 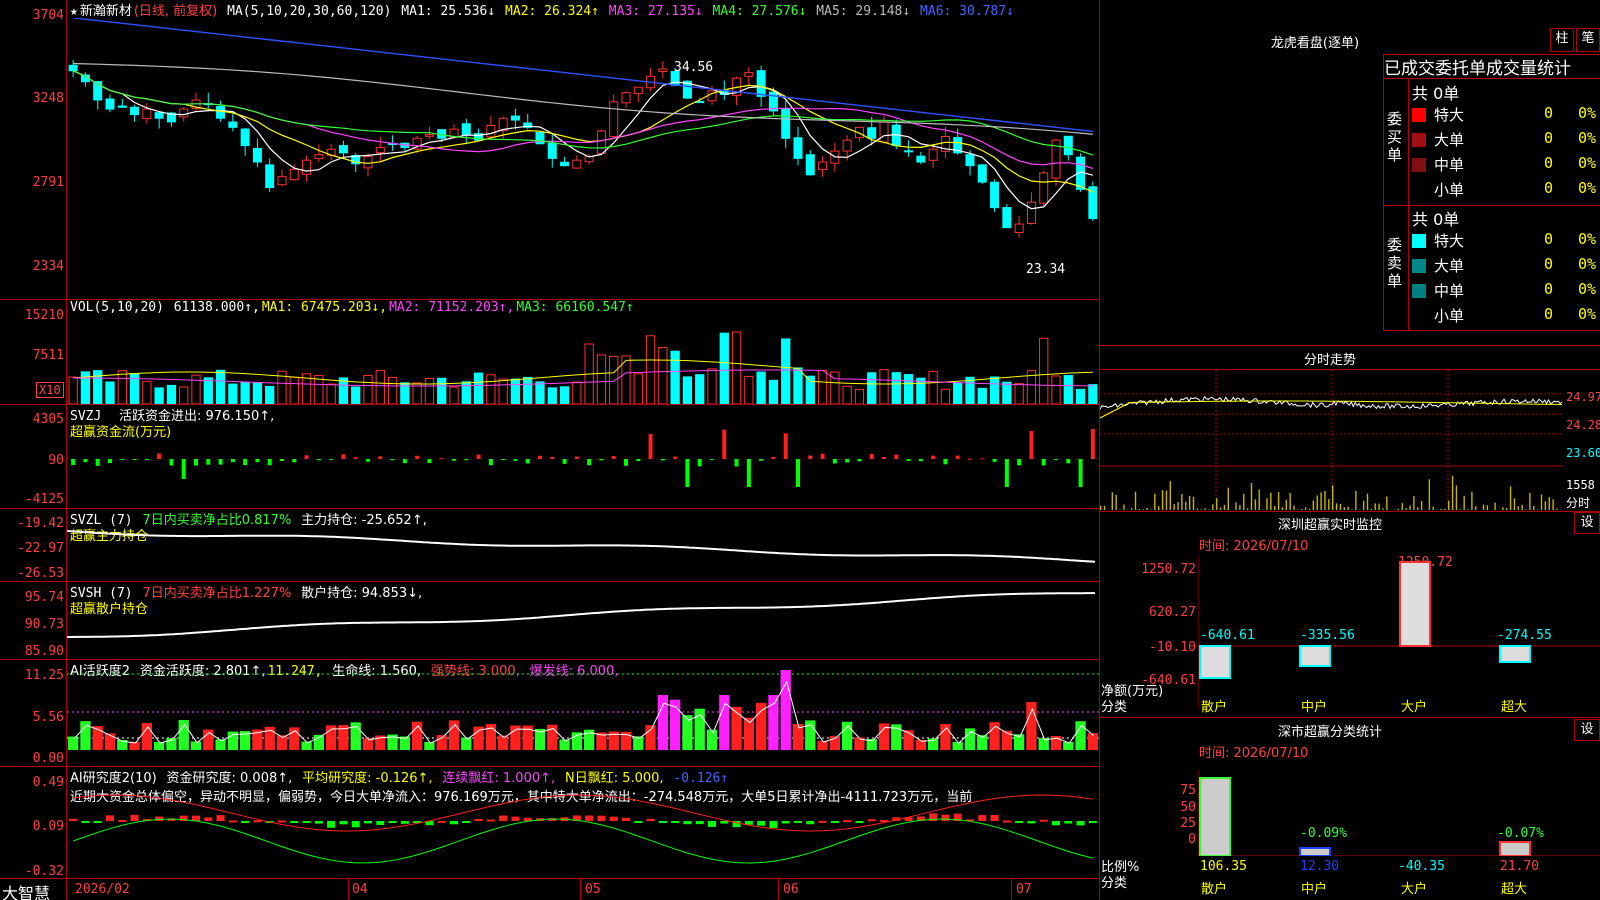 What do you see at coordinates (1587, 188) in the screenshot?
I see `buy-percent: 0%` at bounding box center [1587, 188].